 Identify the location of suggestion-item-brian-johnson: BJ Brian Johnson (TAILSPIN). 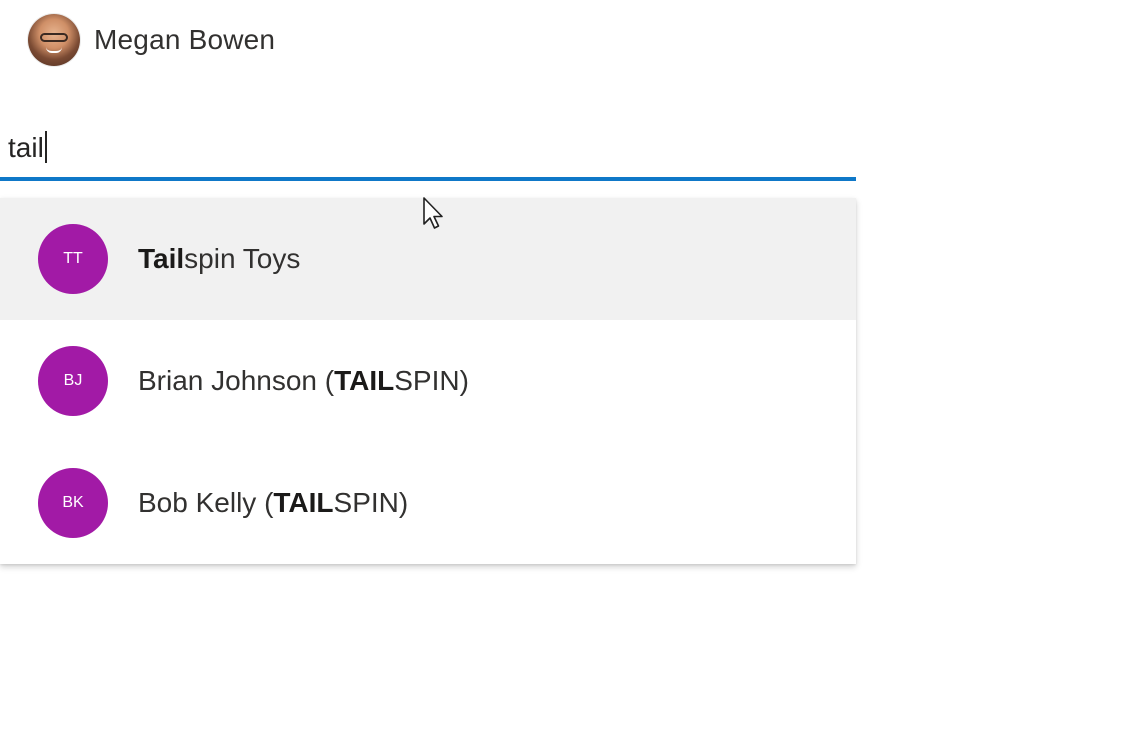
(428, 381).